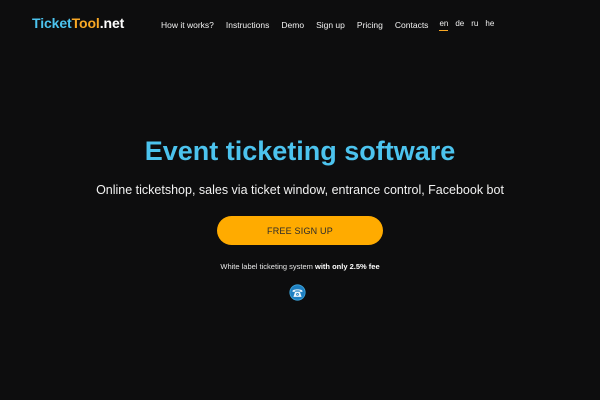 The height and width of the screenshot is (400, 600). Describe the element at coordinates (474, 25) in the screenshot. I see `lang-ru: ru` at that location.